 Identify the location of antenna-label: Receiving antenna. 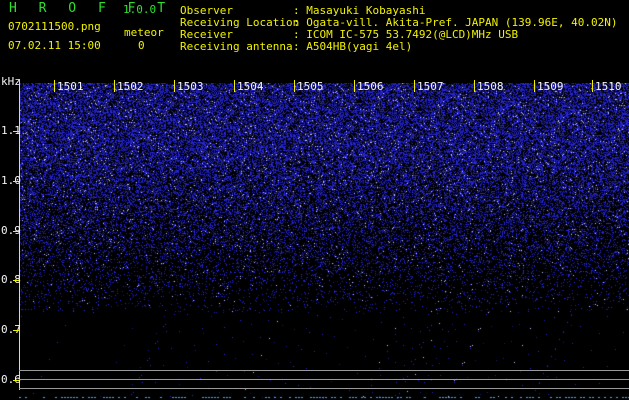
(236, 46).